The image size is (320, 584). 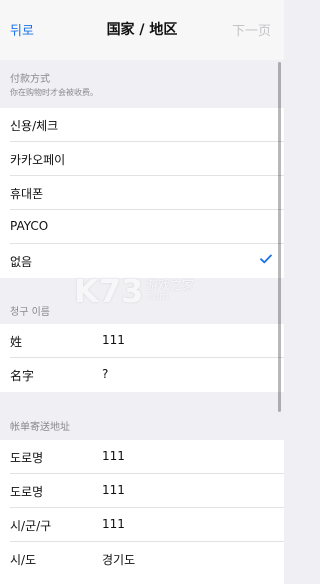 What do you see at coordinates (29, 226) in the screenshot?
I see `payment-option-label: PAYCO` at bounding box center [29, 226].